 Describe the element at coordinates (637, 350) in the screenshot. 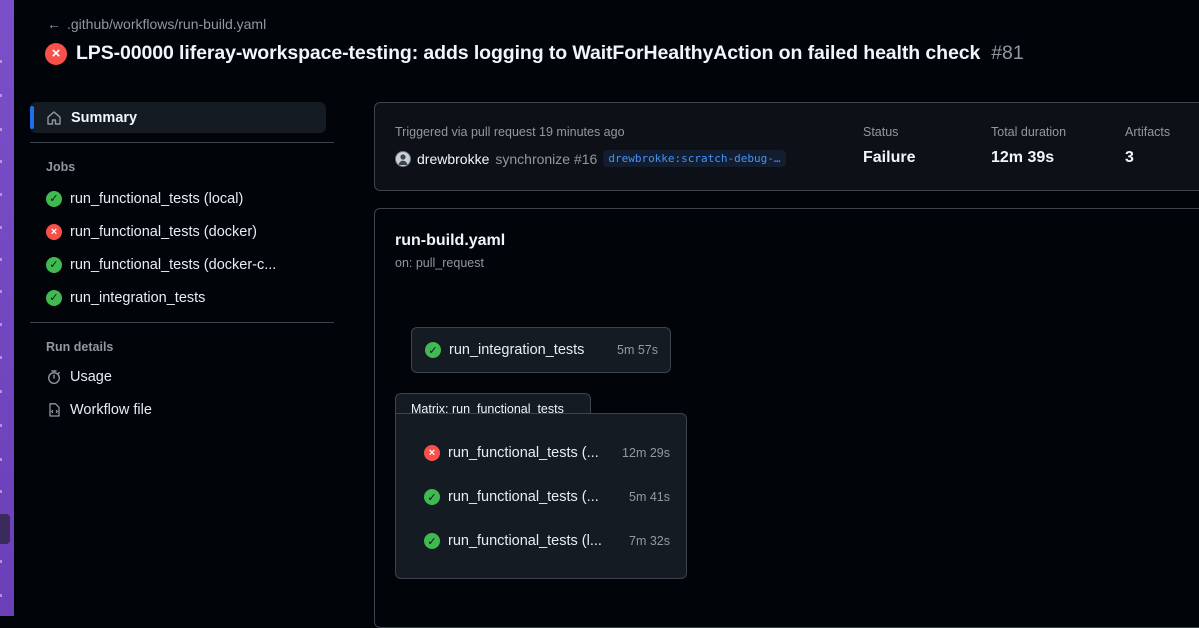

I see `job-duration: 5m 57s` at that location.